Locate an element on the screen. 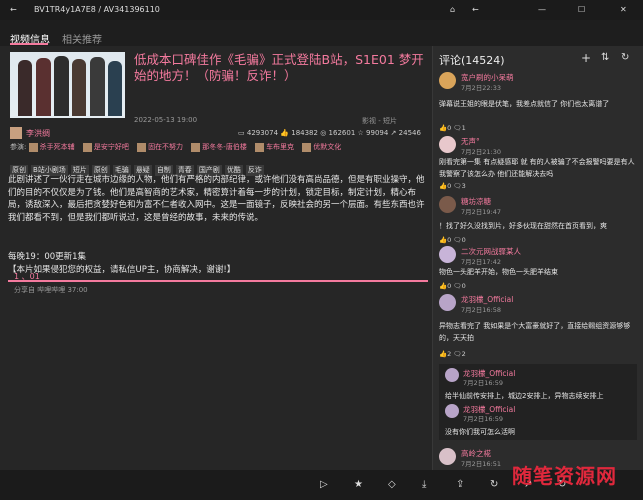 The image size is (643, 500). video-thumbnail is located at coordinates (67, 85).